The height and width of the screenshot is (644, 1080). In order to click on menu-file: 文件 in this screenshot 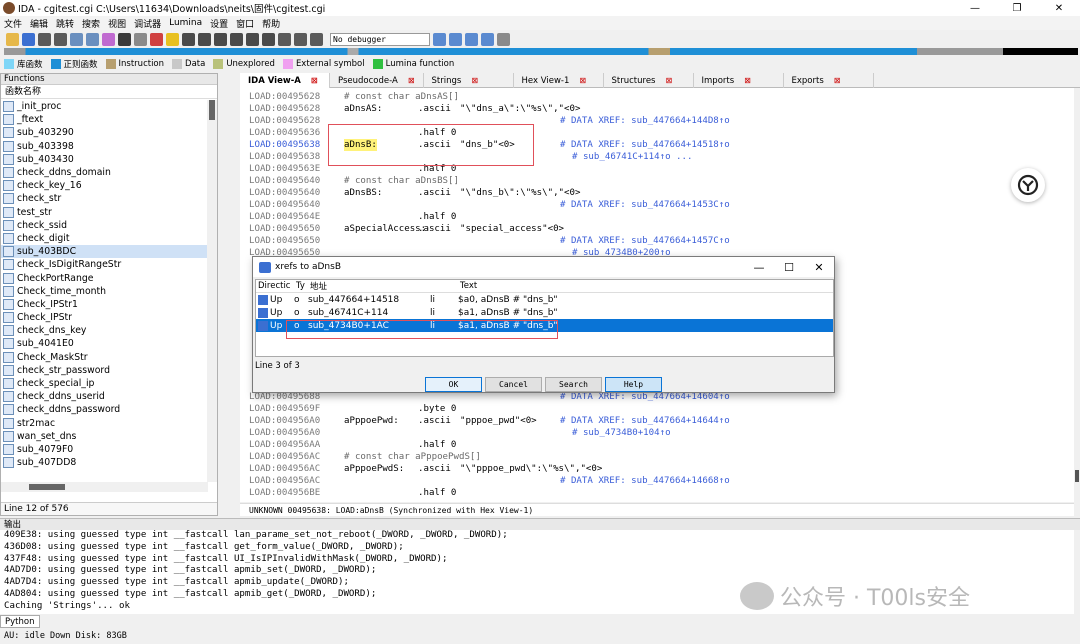, I will do `click(13, 23)`.